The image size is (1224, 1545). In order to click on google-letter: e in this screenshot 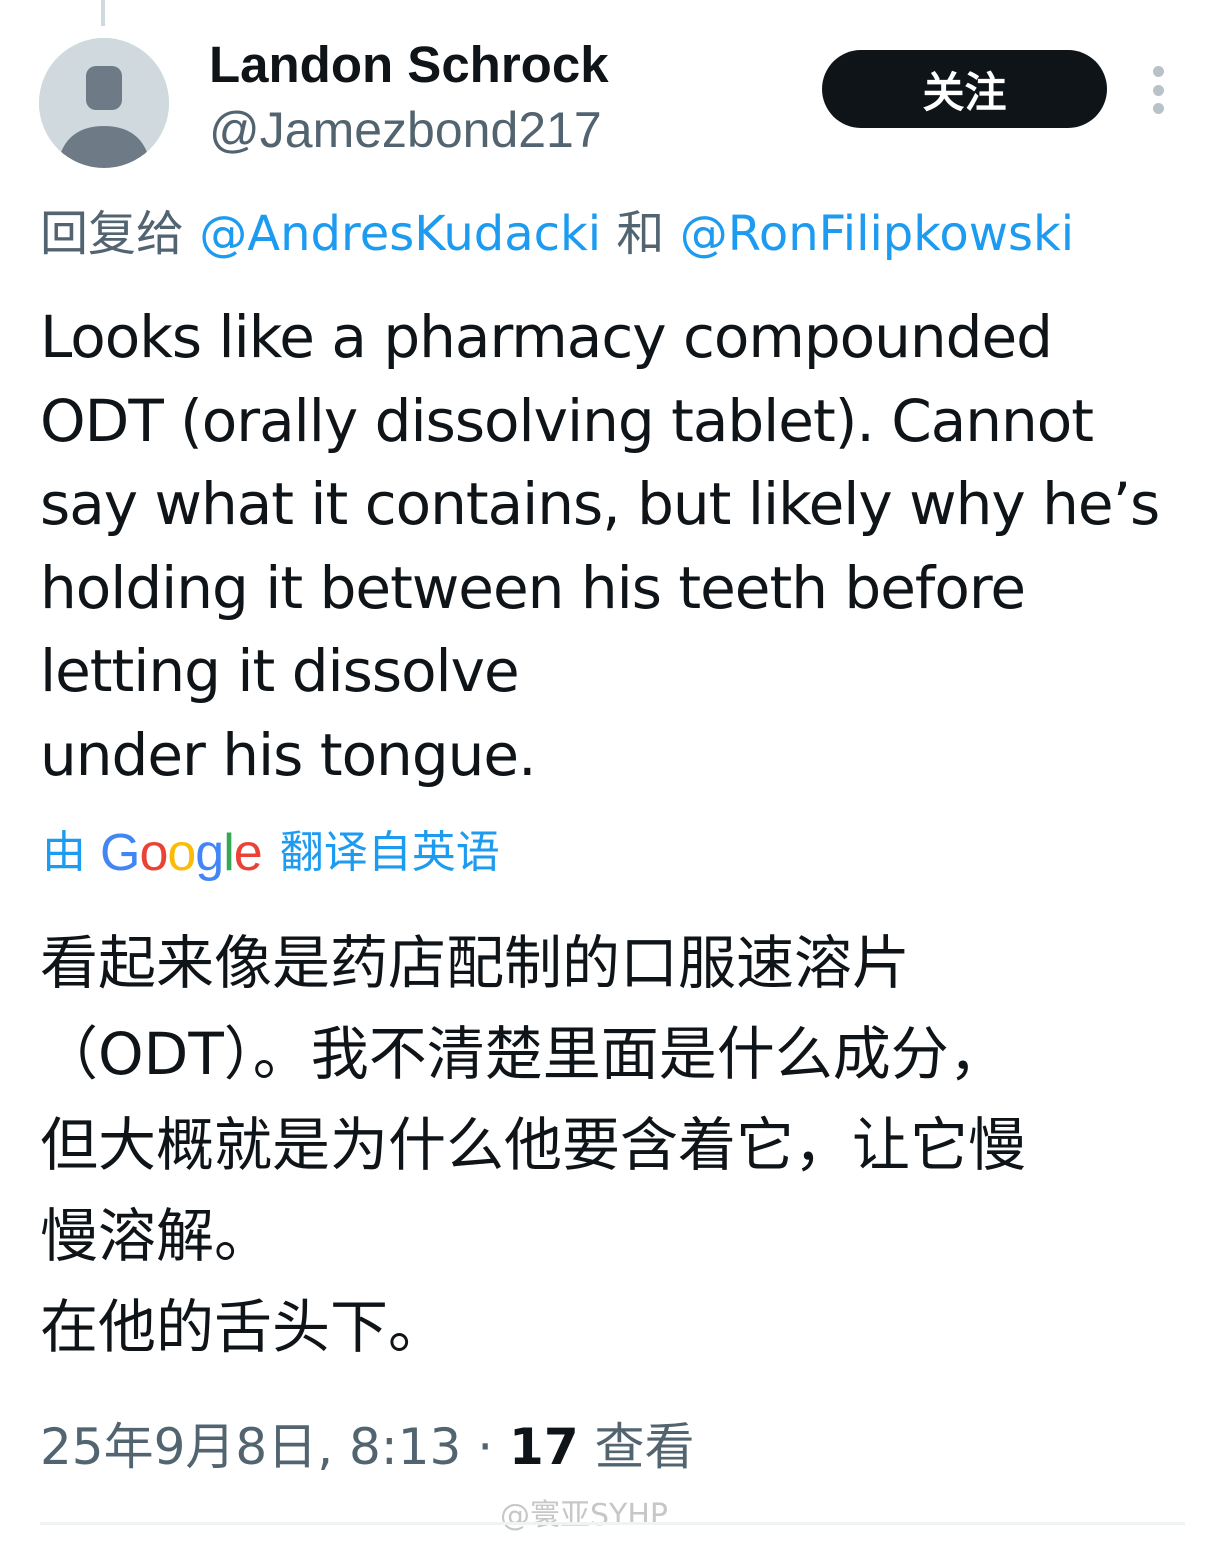, I will do `click(248, 853)`.